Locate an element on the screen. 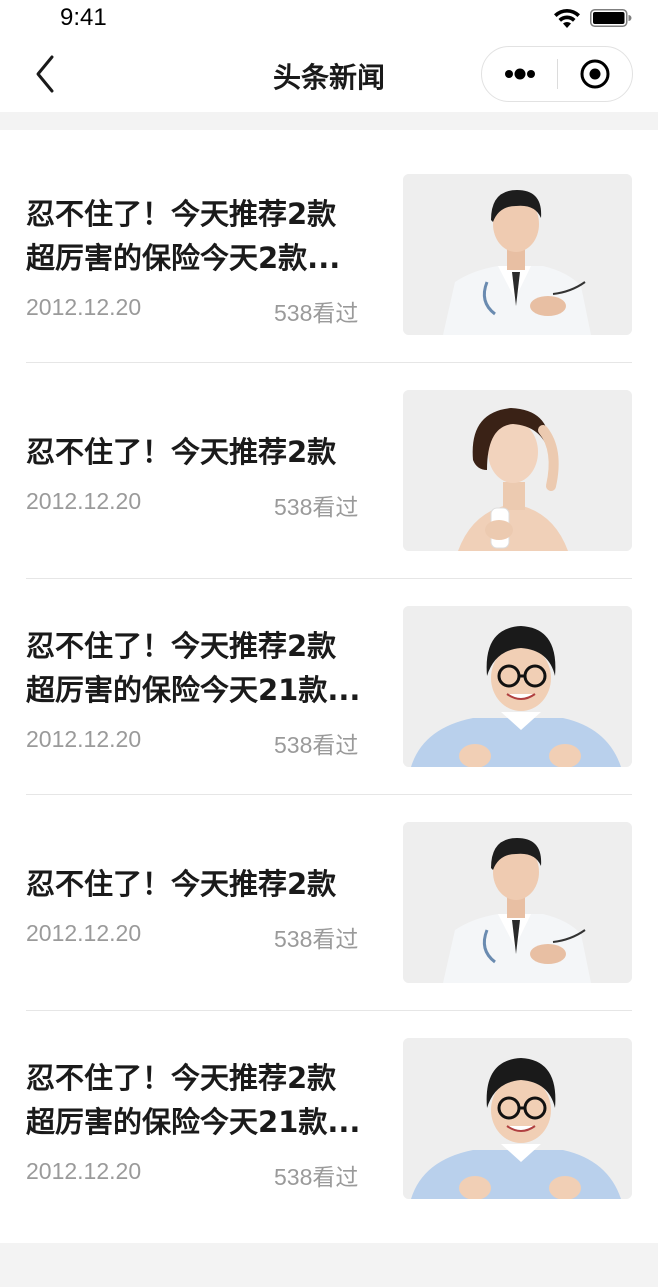 This screenshot has height=1287, width=658. status-icons is located at coordinates (592, 18).